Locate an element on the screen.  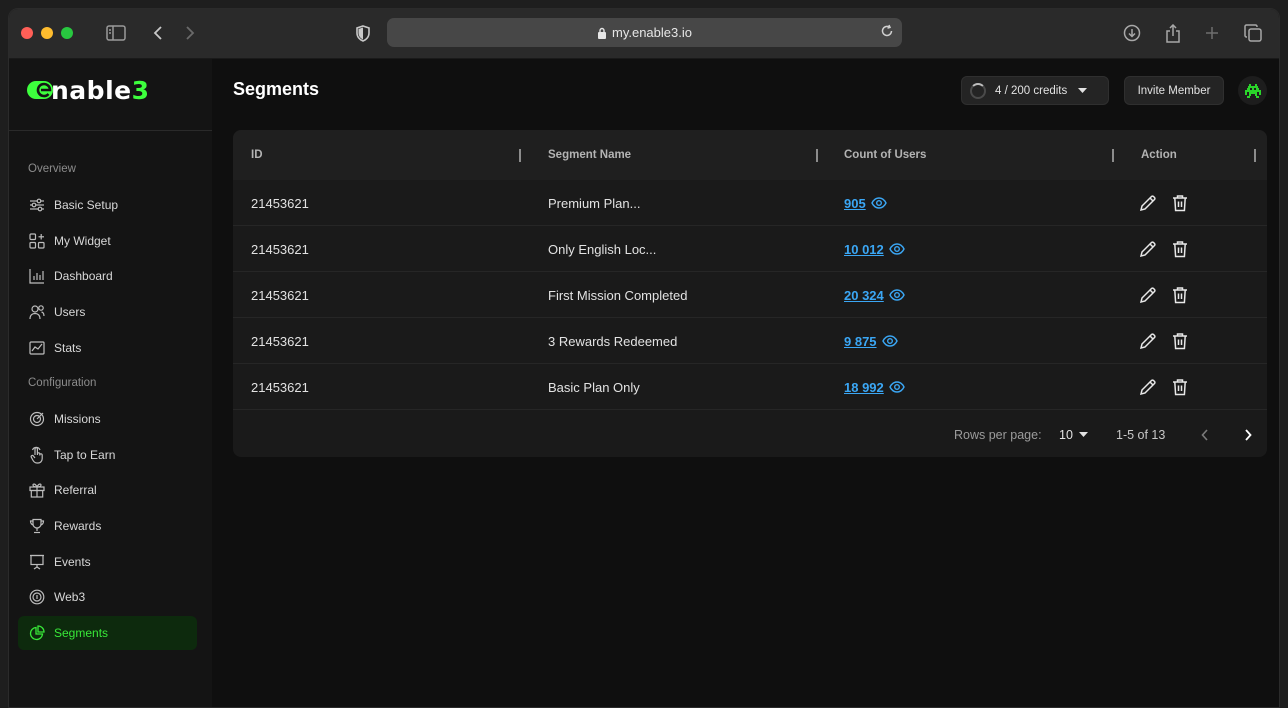
credits-label: 4 / 200 credits is located at coordinates (1031, 90).